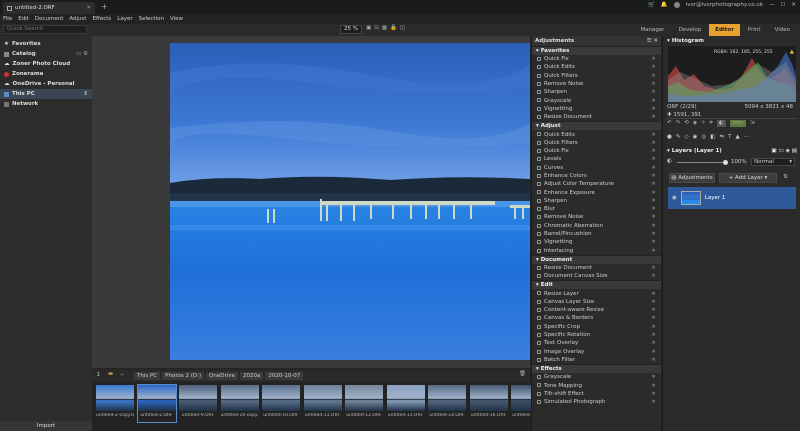  What do you see at coordinates (692, 178) in the screenshot?
I see `adjustments-layer-button: ▤ Adjustments` at bounding box center [692, 178].